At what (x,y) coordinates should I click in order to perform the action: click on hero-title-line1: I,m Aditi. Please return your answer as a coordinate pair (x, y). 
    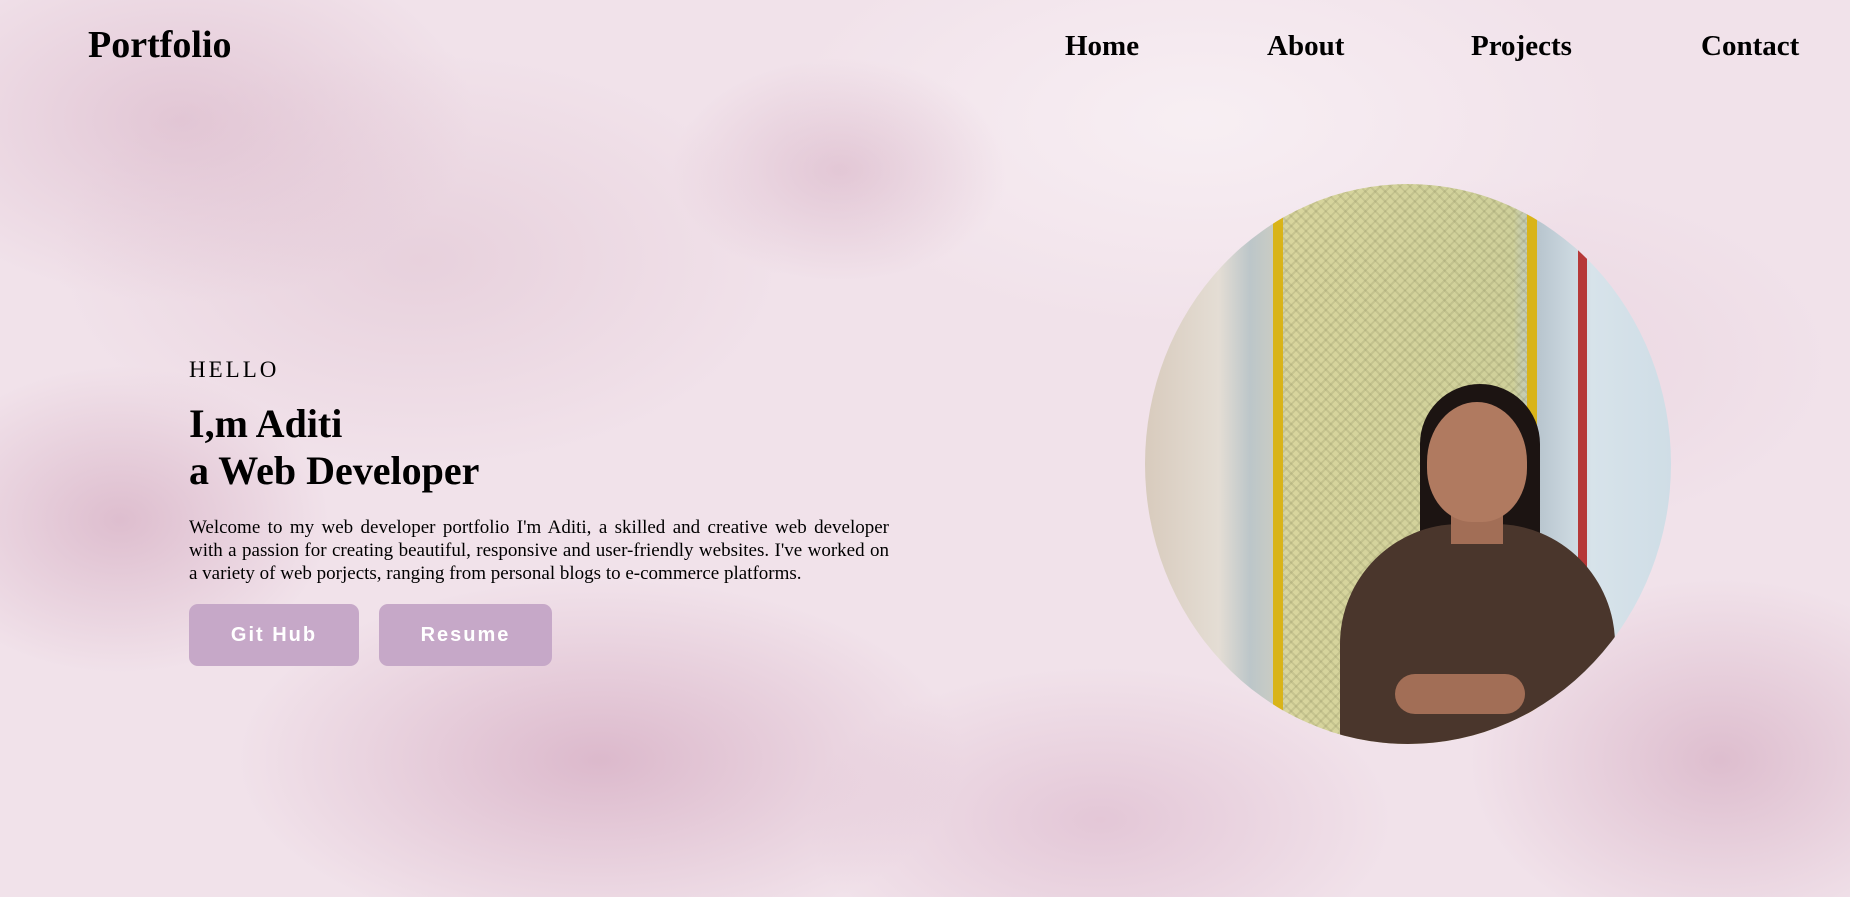
    Looking at the image, I should click on (266, 423).